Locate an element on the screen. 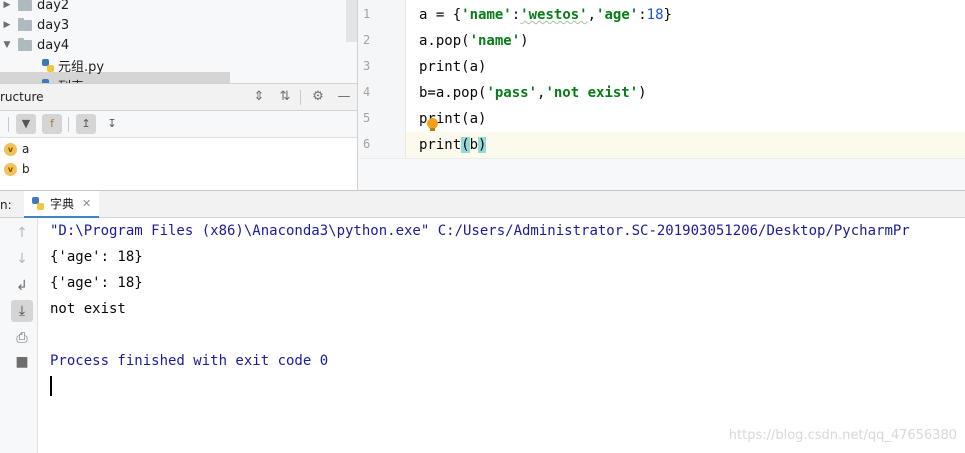 This screenshot has width=965, height=453. structure-list: v a v b is located at coordinates (178, 164).